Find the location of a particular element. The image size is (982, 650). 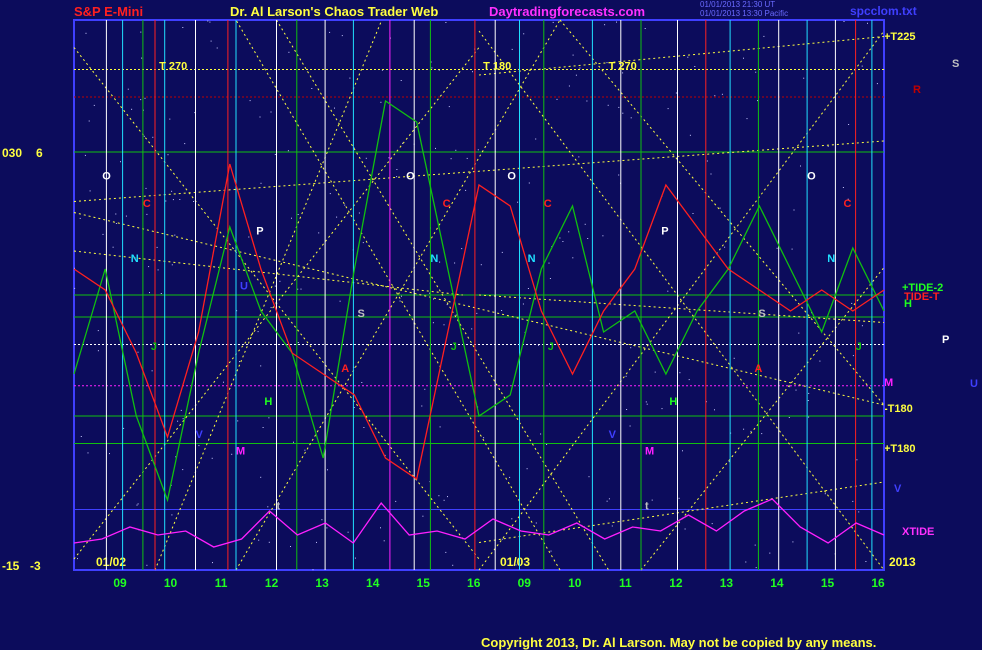

x-tick-label: 12 is located at coordinates (676, 583).